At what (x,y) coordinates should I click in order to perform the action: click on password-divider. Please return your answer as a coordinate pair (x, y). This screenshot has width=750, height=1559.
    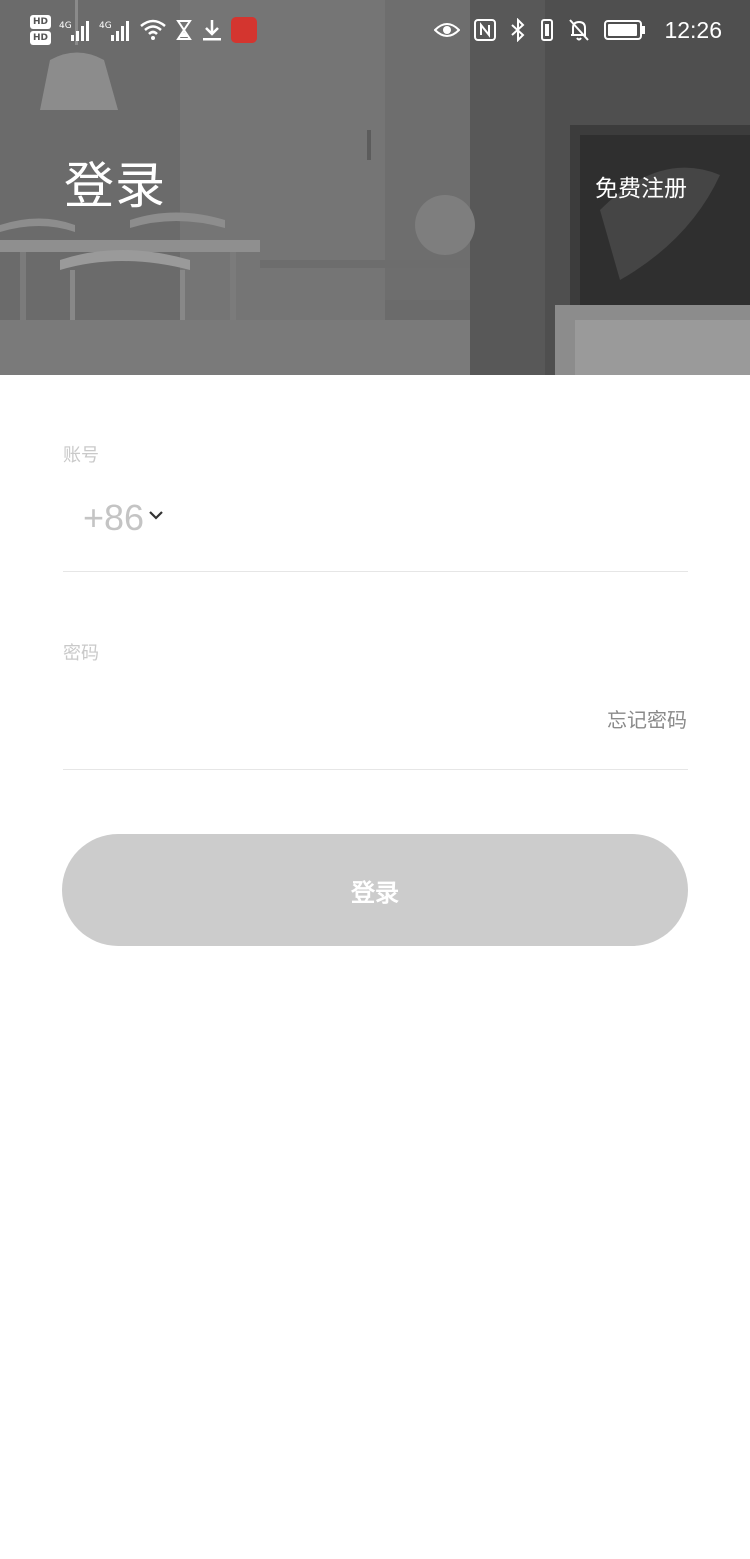
    Looking at the image, I should click on (375, 769).